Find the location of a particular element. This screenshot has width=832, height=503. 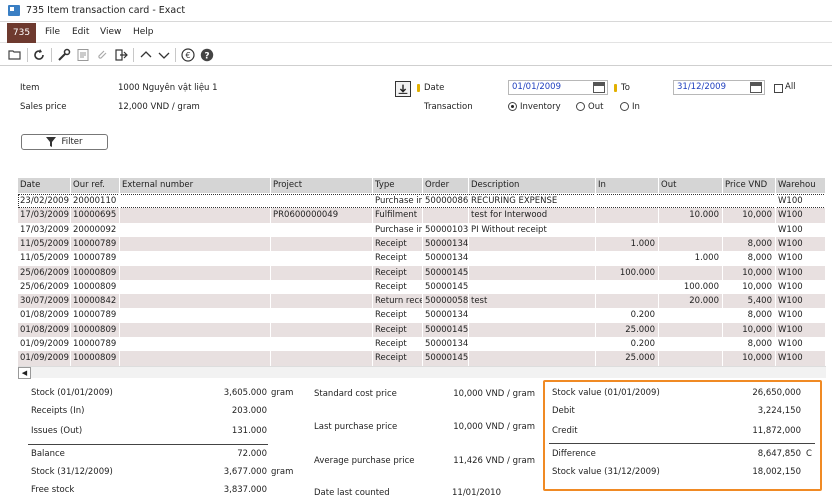

table-cell: 11/05/2009 is located at coordinates (44, 258).